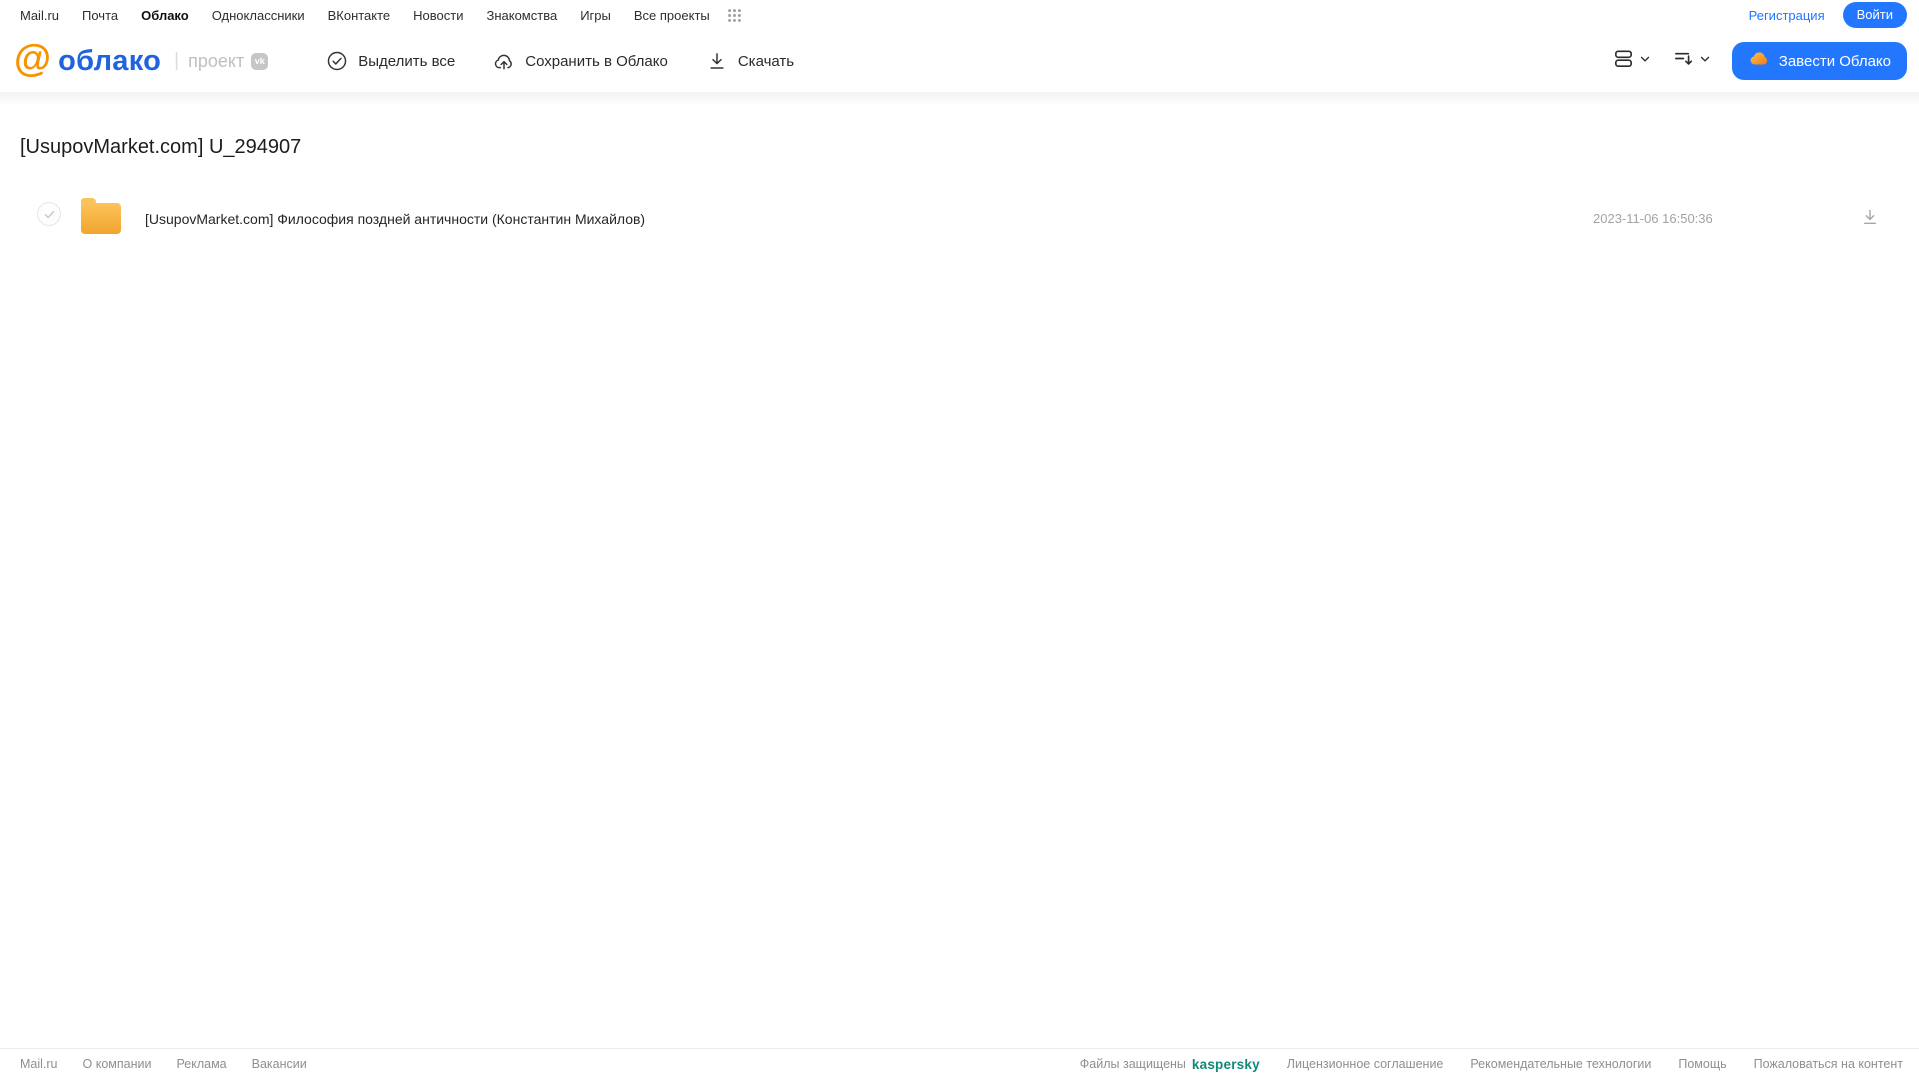 The width and height of the screenshot is (1919, 1079). I want to click on footer-mailru-link: Mail.ru, so click(39, 1064).